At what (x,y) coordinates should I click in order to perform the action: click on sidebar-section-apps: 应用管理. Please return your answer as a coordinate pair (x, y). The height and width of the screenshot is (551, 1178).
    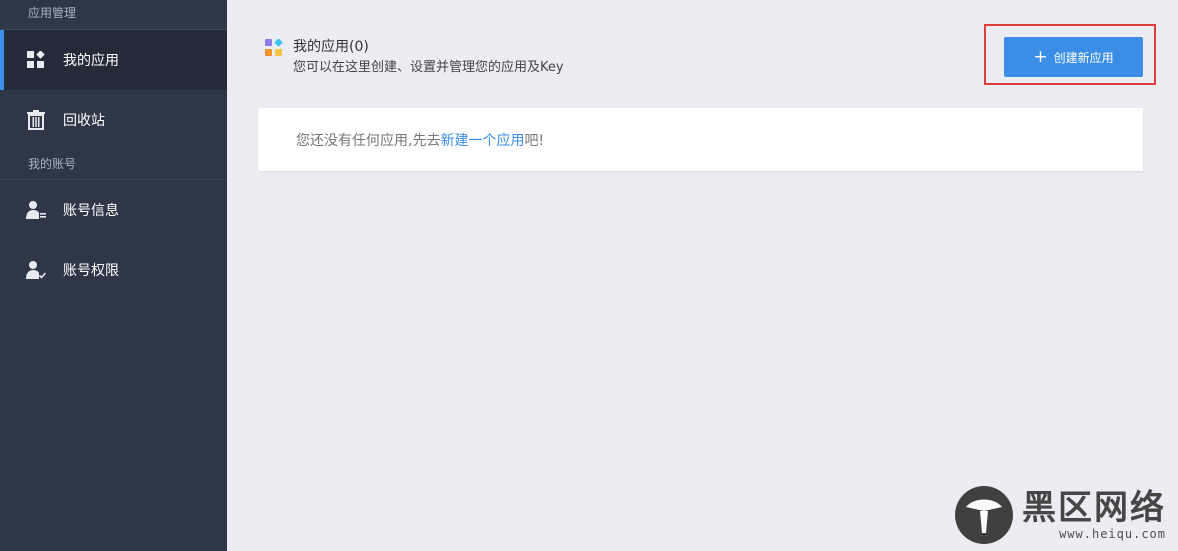
    Looking at the image, I should click on (113, 15).